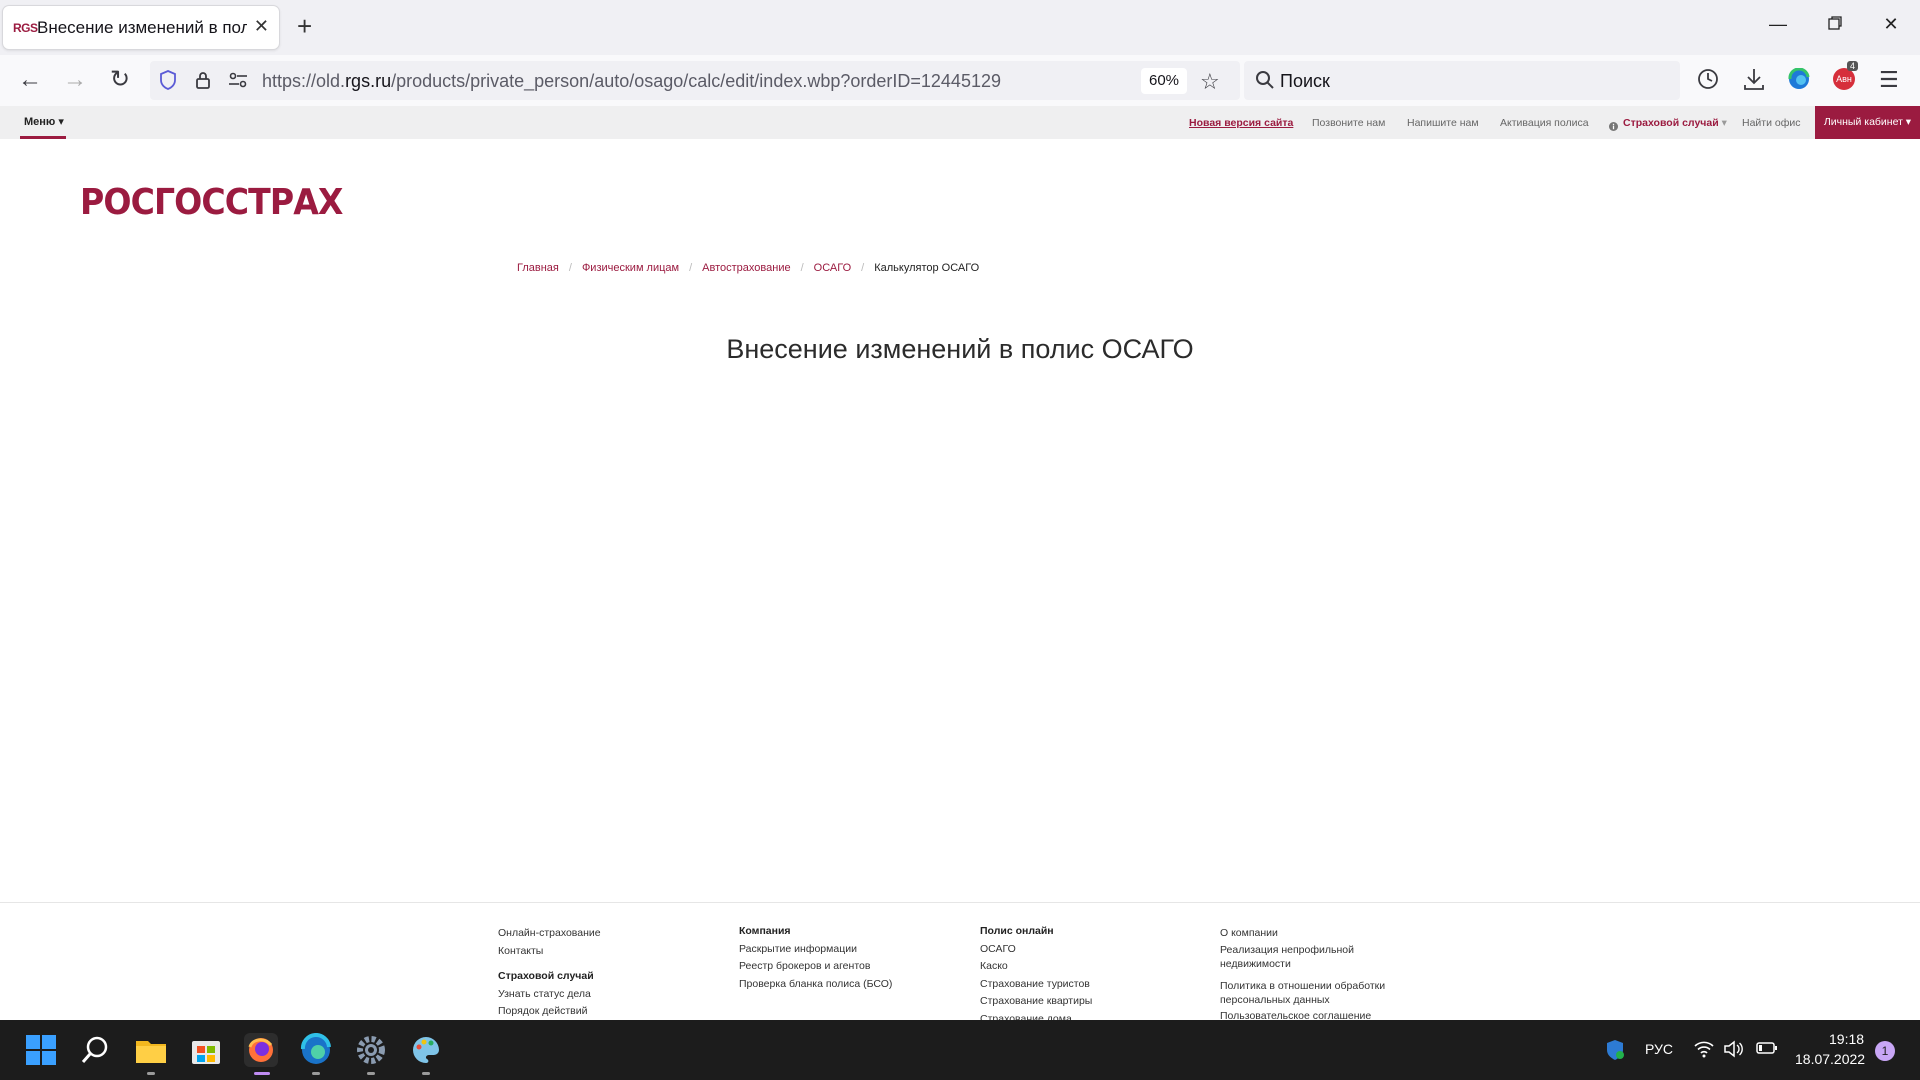 This screenshot has width=1920, height=1080. I want to click on minimize-icon: —, so click(1778, 24).